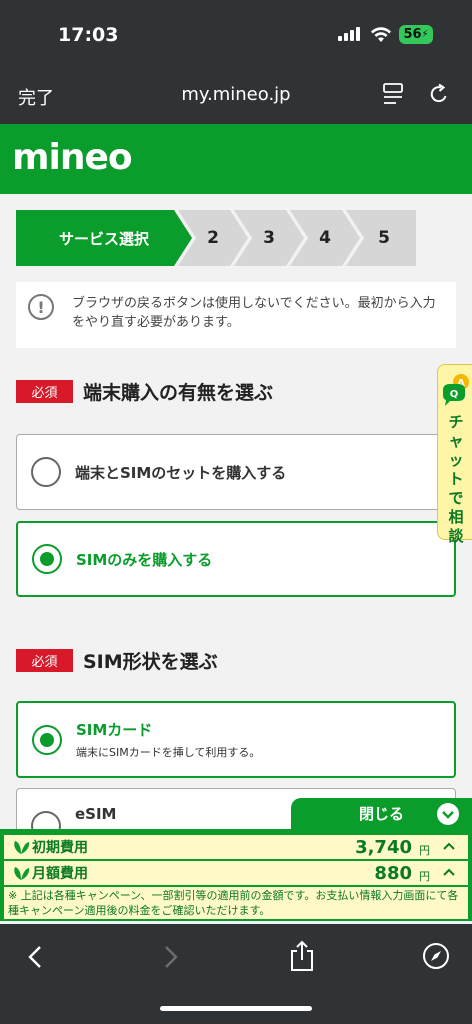  I want to click on option-device-and-sim: 端末とSIMのセットを購入する, so click(236, 472).